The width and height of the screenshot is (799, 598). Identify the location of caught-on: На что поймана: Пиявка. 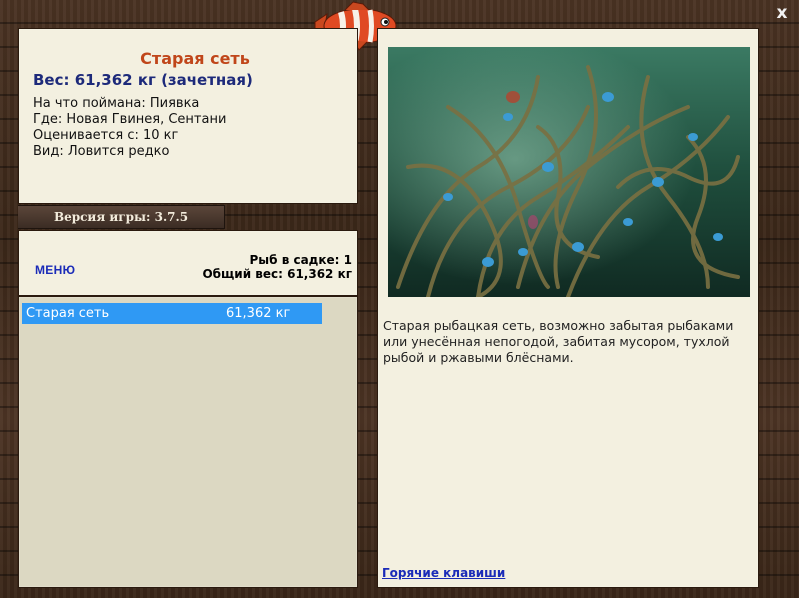
(116, 103).